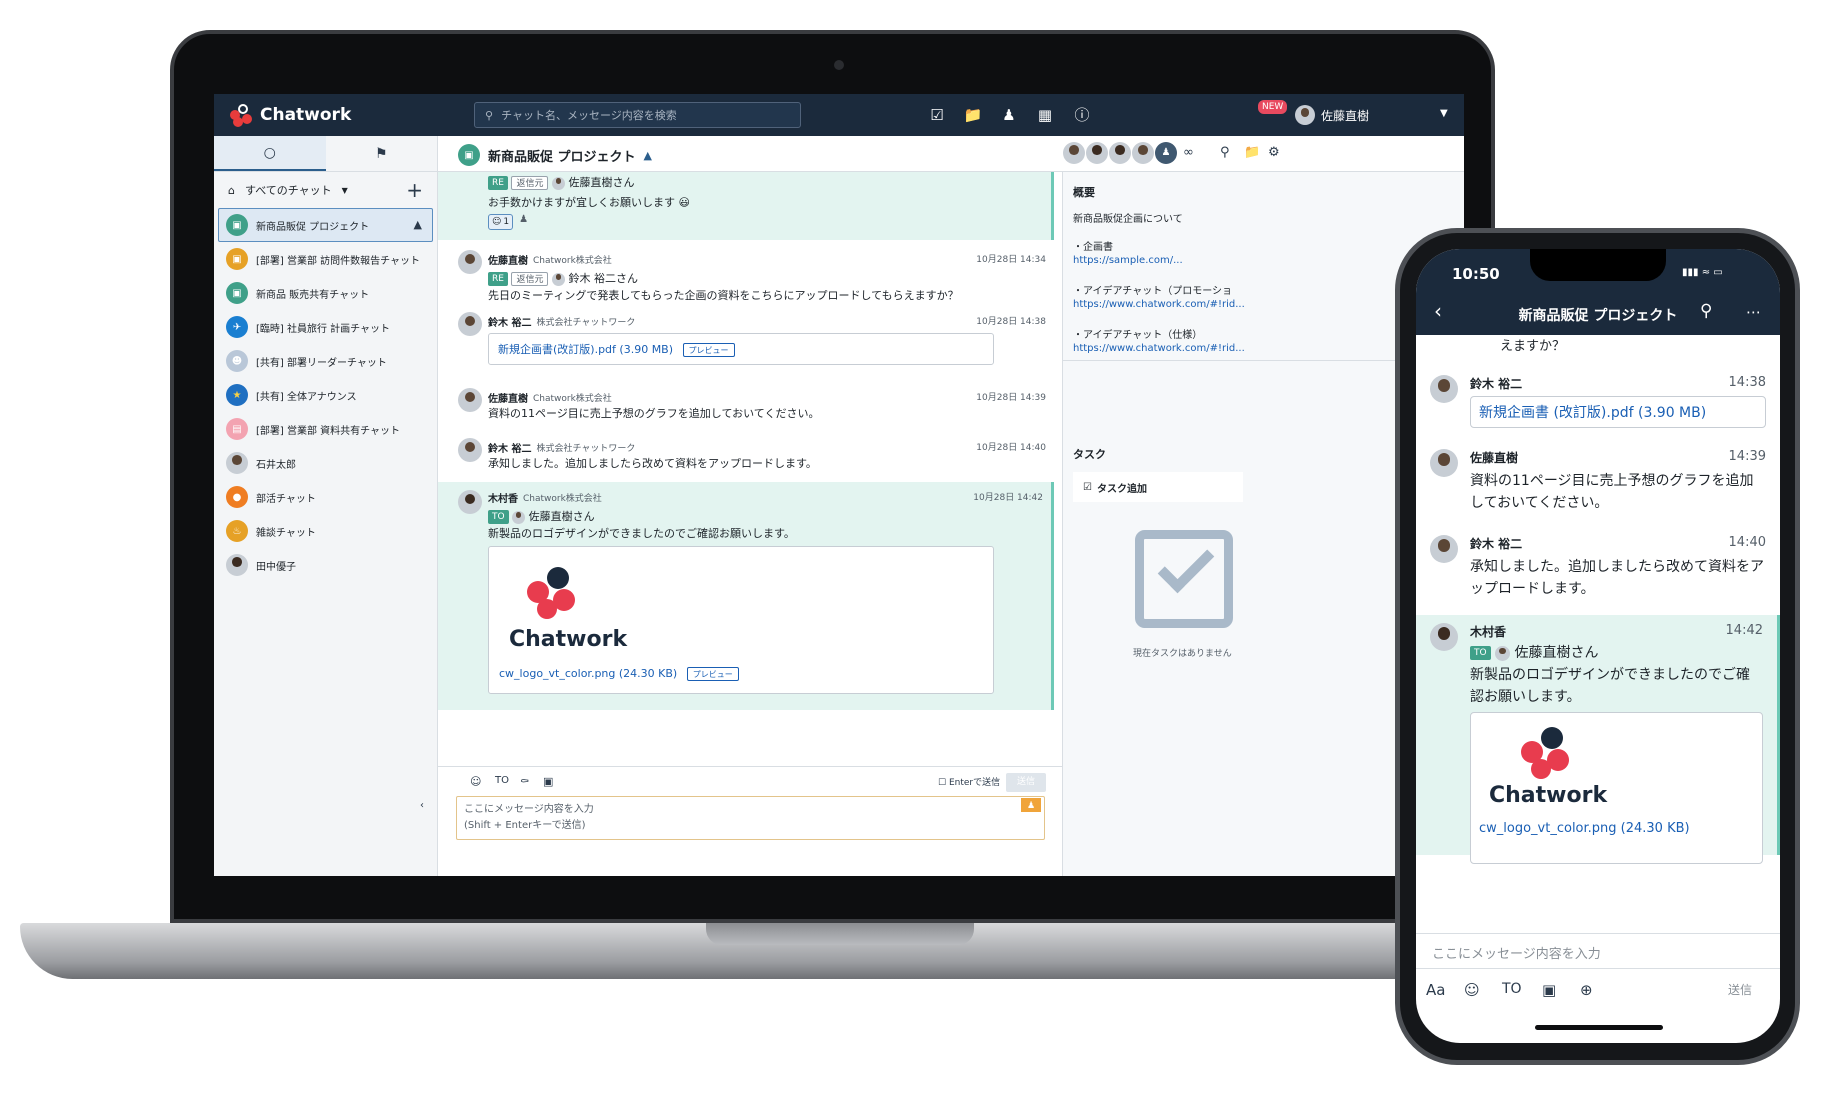  Describe the element at coordinates (1009, 115) in the screenshot. I see `contacts-icon: ♟` at that location.